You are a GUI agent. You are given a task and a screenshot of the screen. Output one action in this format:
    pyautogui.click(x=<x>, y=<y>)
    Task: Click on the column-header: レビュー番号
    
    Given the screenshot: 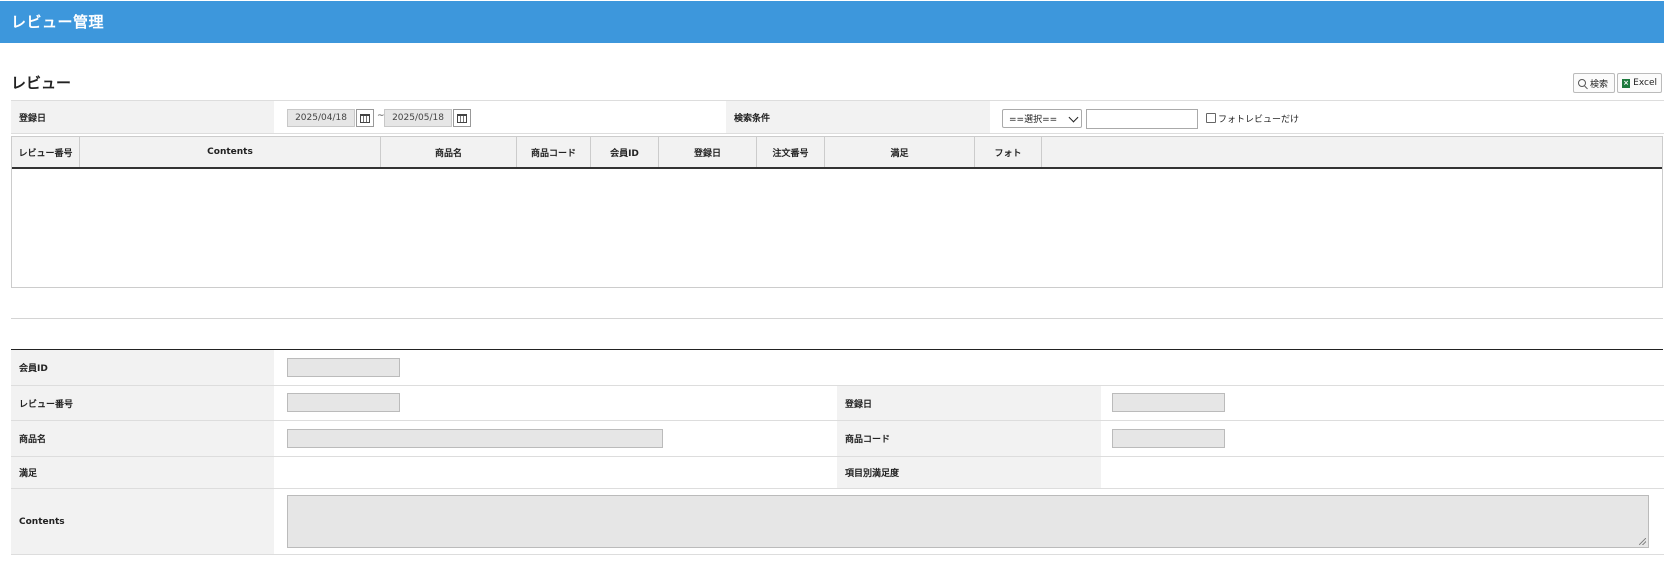 What is the action you would take?
    pyautogui.click(x=46, y=152)
    